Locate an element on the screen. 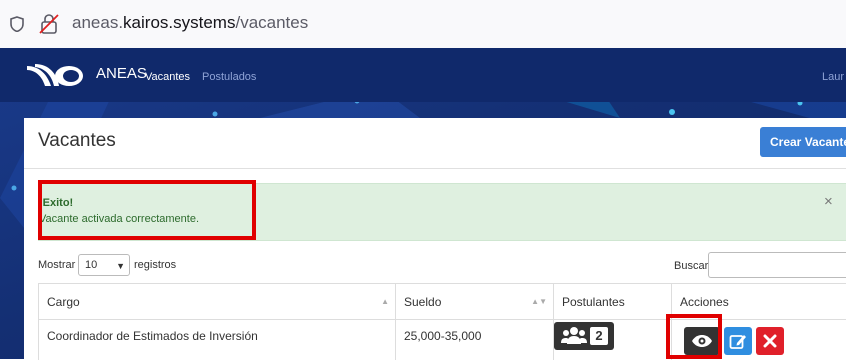 The height and width of the screenshot is (360, 846). sort-icon: ▲ is located at coordinates (385, 301).